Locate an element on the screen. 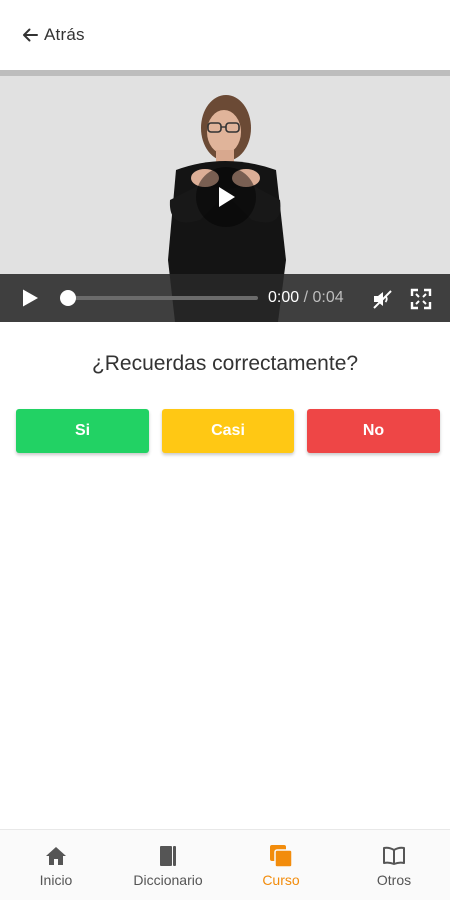 The height and width of the screenshot is (900, 450). home-icon is located at coordinates (56, 856).